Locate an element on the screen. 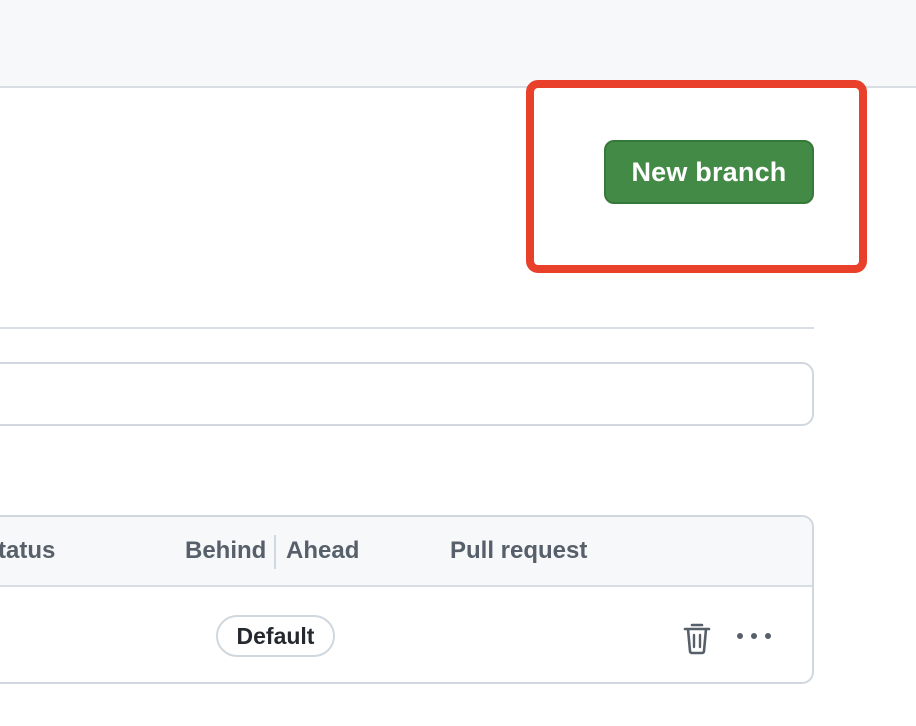 The width and height of the screenshot is (916, 726). trash-icon is located at coordinates (697, 638).